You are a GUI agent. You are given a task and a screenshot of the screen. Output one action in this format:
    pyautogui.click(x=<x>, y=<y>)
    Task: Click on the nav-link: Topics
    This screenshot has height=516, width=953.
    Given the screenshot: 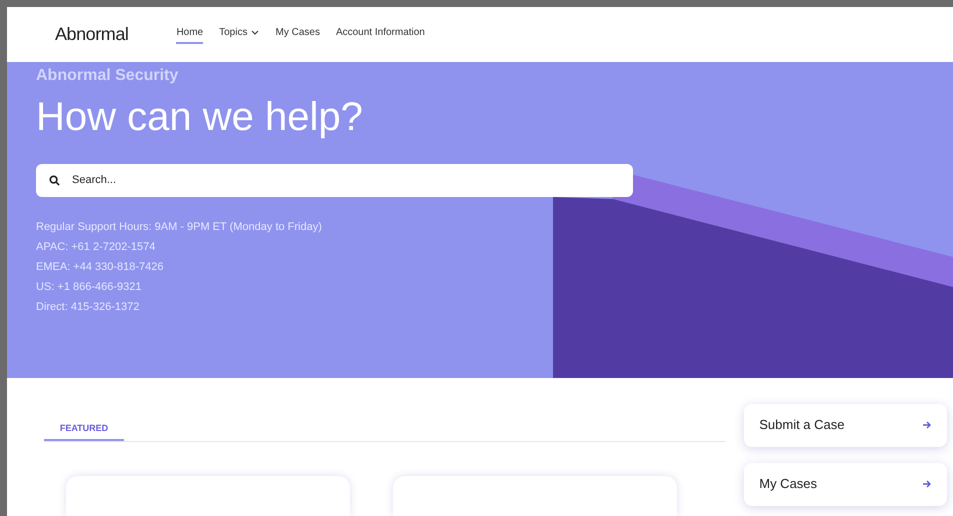 What is the action you would take?
    pyautogui.click(x=239, y=34)
    